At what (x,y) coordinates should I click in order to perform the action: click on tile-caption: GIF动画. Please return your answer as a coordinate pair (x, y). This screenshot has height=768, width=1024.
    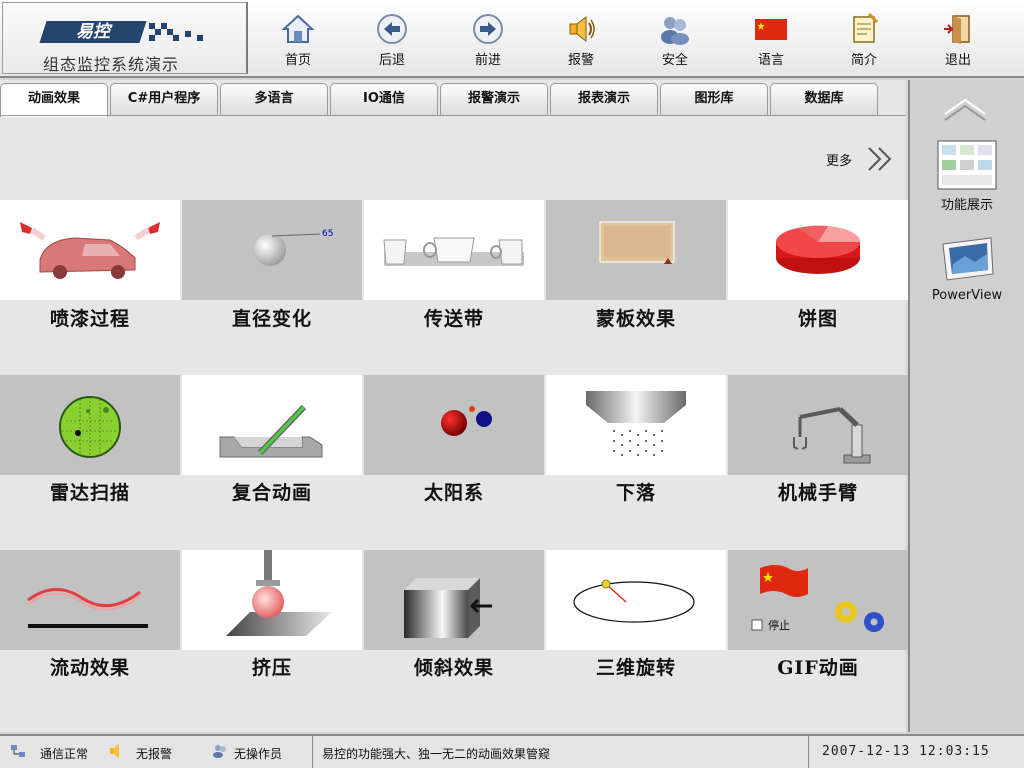
    Looking at the image, I should click on (818, 668).